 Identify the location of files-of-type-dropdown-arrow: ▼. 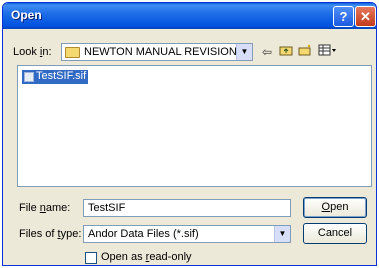
(282, 234).